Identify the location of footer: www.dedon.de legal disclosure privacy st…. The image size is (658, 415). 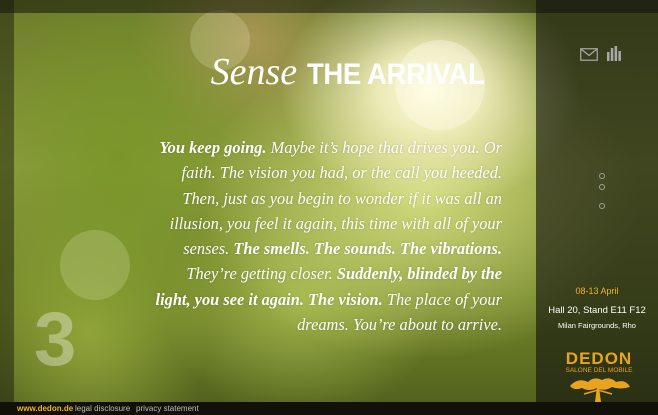
(329, 408).